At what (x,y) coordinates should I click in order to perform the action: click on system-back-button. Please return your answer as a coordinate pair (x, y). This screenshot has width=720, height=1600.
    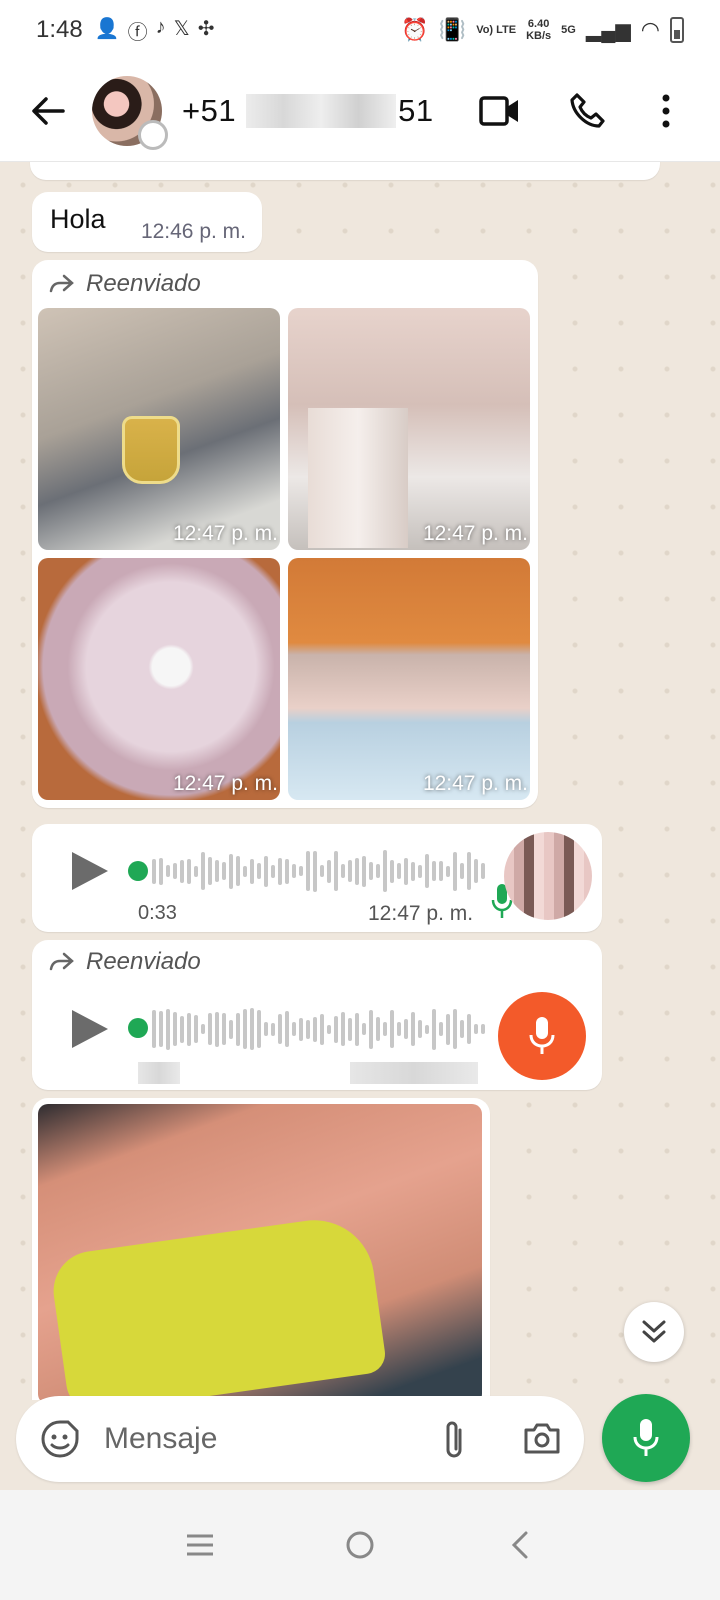
    Looking at the image, I should click on (520, 1545).